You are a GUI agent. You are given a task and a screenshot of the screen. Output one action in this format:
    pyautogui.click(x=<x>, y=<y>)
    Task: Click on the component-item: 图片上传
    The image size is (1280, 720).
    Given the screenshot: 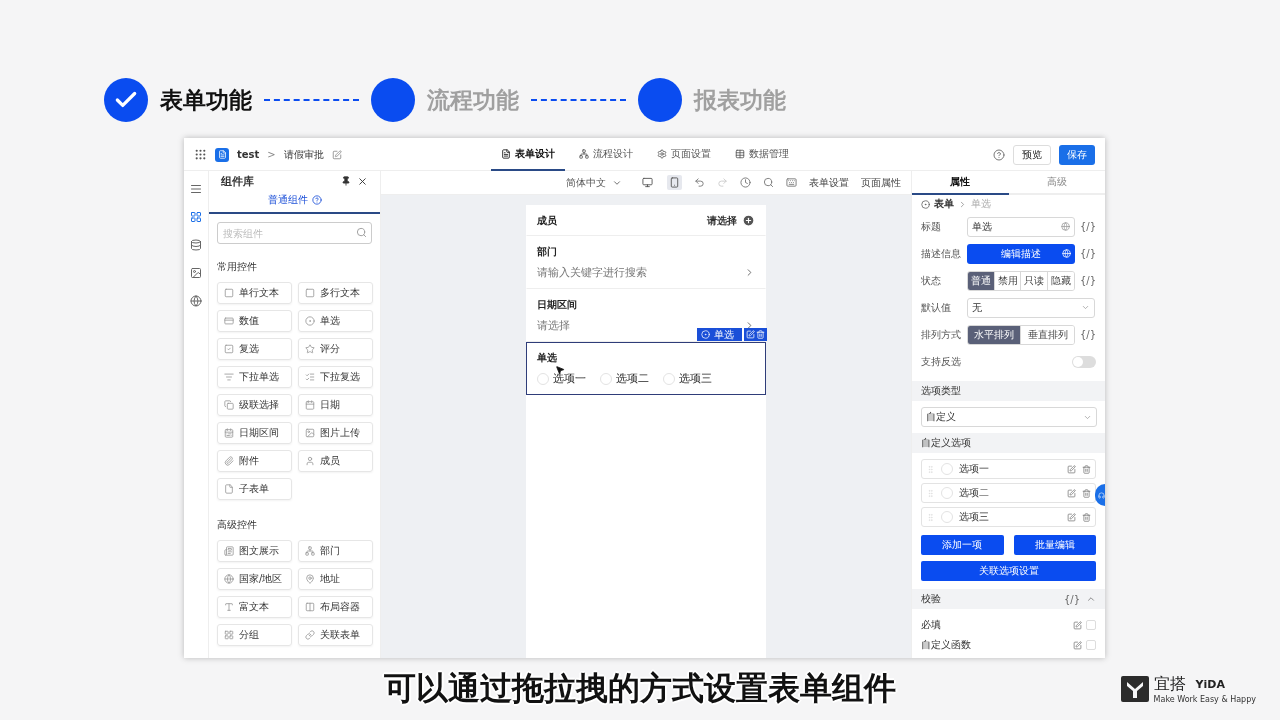 What is the action you would take?
    pyautogui.click(x=335, y=433)
    